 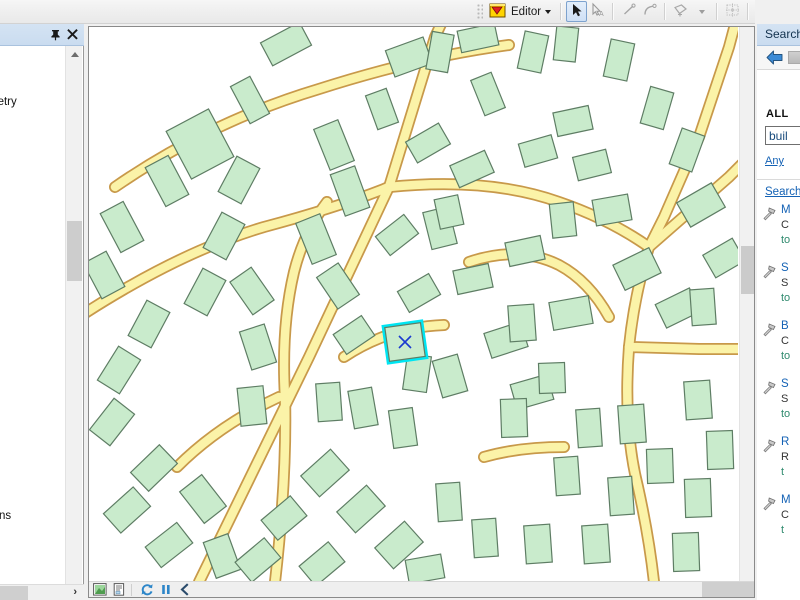 I want to click on result-title: B, so click(x=785, y=326).